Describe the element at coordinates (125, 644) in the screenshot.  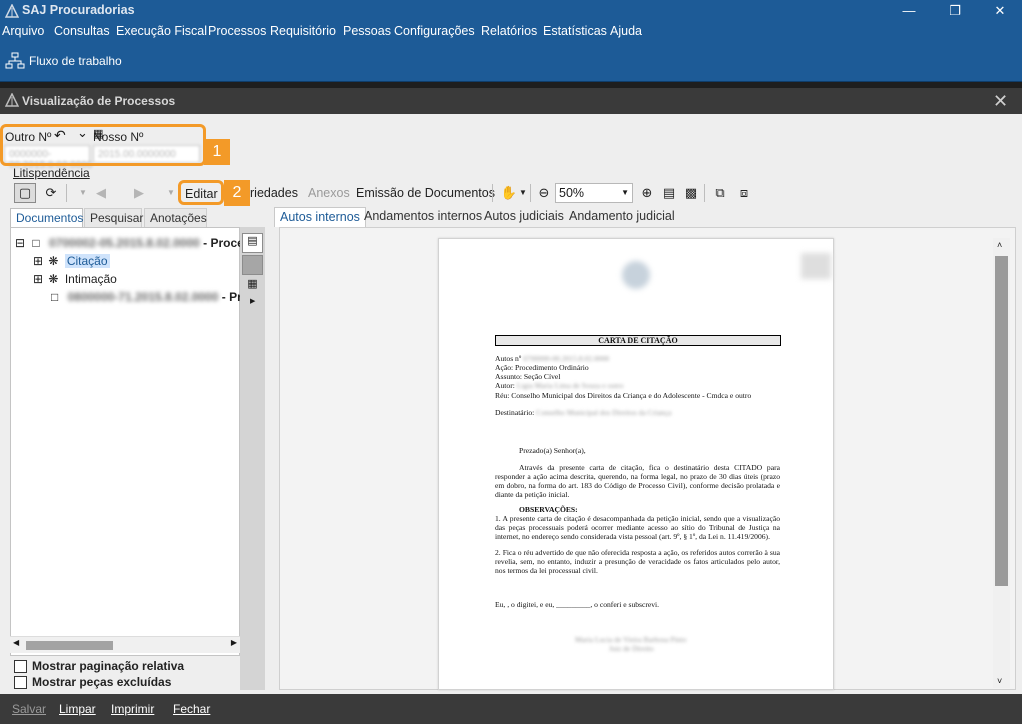
I see `horizontal-scrollbar: ◀ ▶` at that location.